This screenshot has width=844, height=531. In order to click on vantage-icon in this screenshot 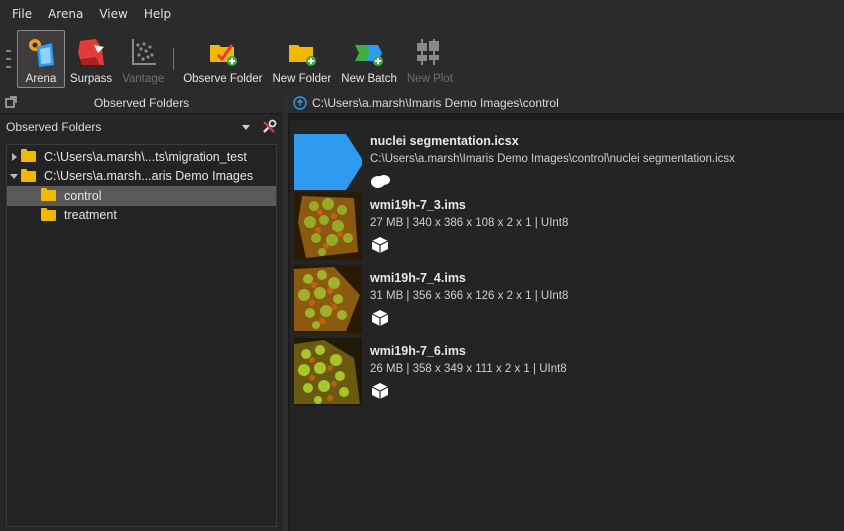, I will do `click(143, 52)`.